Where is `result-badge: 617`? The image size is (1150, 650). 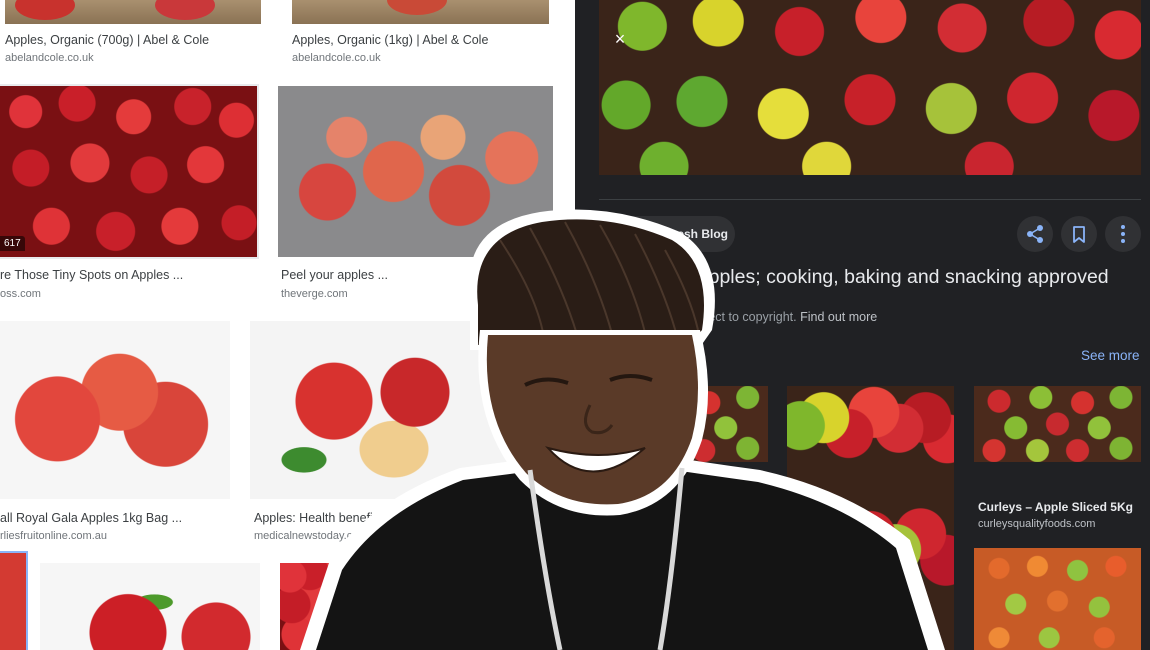
result-badge: 617 is located at coordinates (12, 243).